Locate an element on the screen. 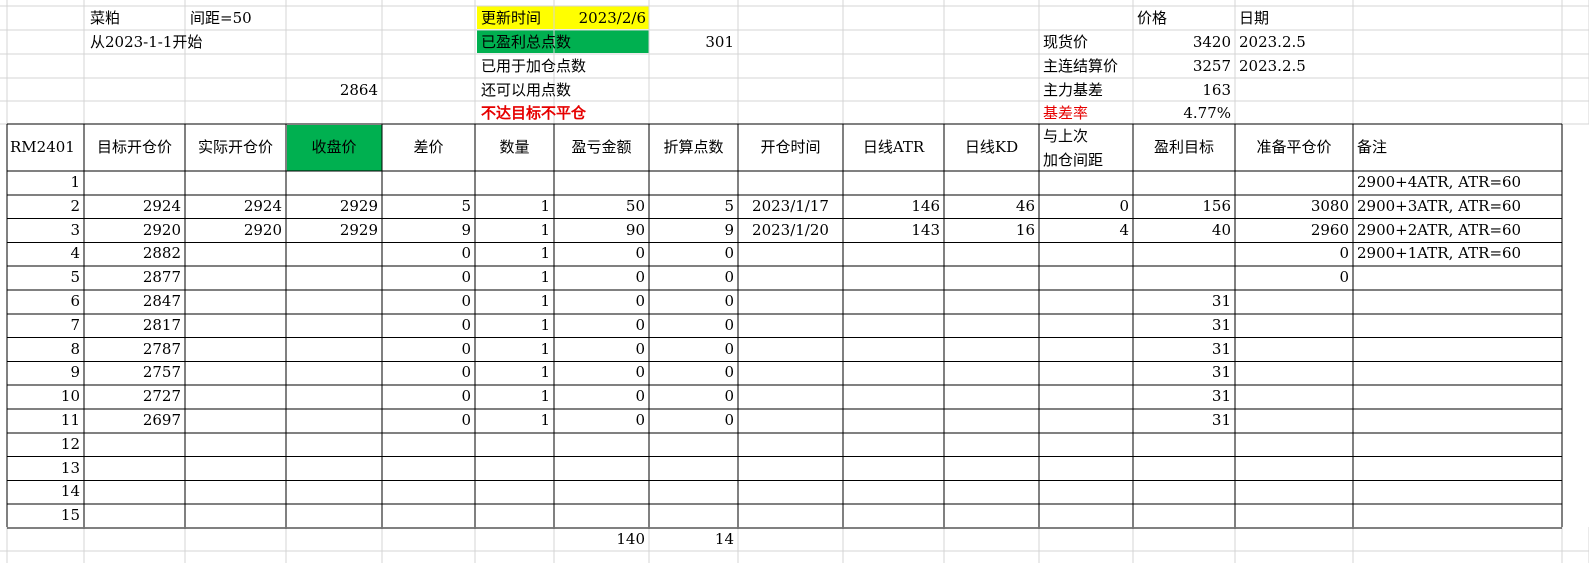 The image size is (1589, 563). row-2-col-5: 1 is located at coordinates (512, 206).